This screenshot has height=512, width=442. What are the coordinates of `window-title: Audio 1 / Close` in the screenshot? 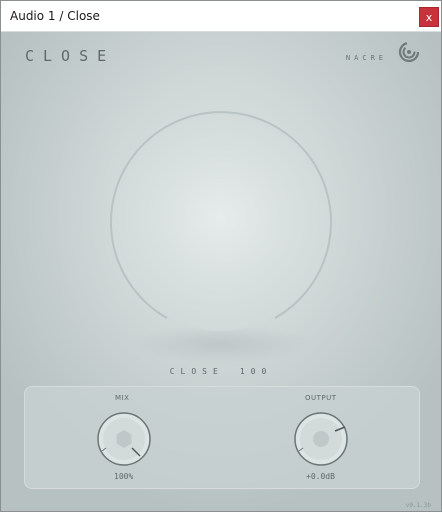 It's located at (55, 16).